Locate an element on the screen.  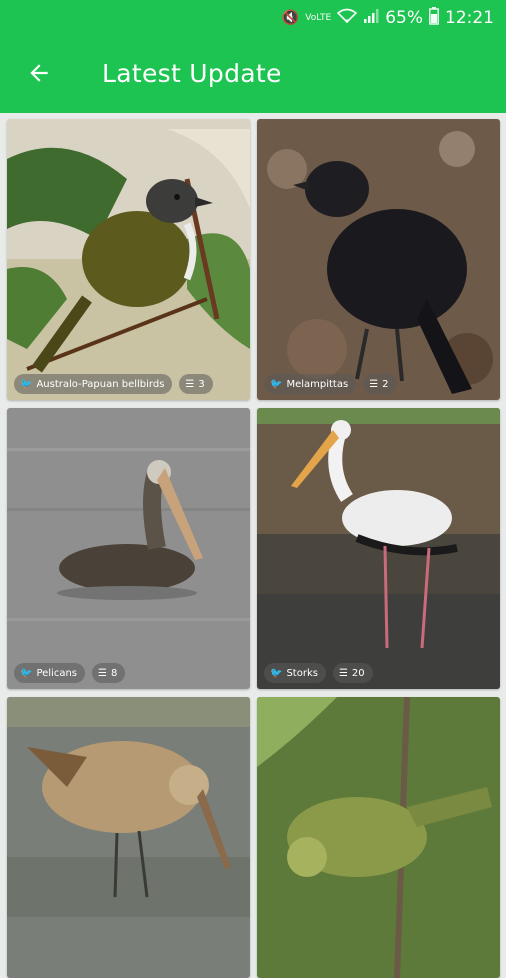
mute-icon: 🔇 is located at coordinates (290, 18).